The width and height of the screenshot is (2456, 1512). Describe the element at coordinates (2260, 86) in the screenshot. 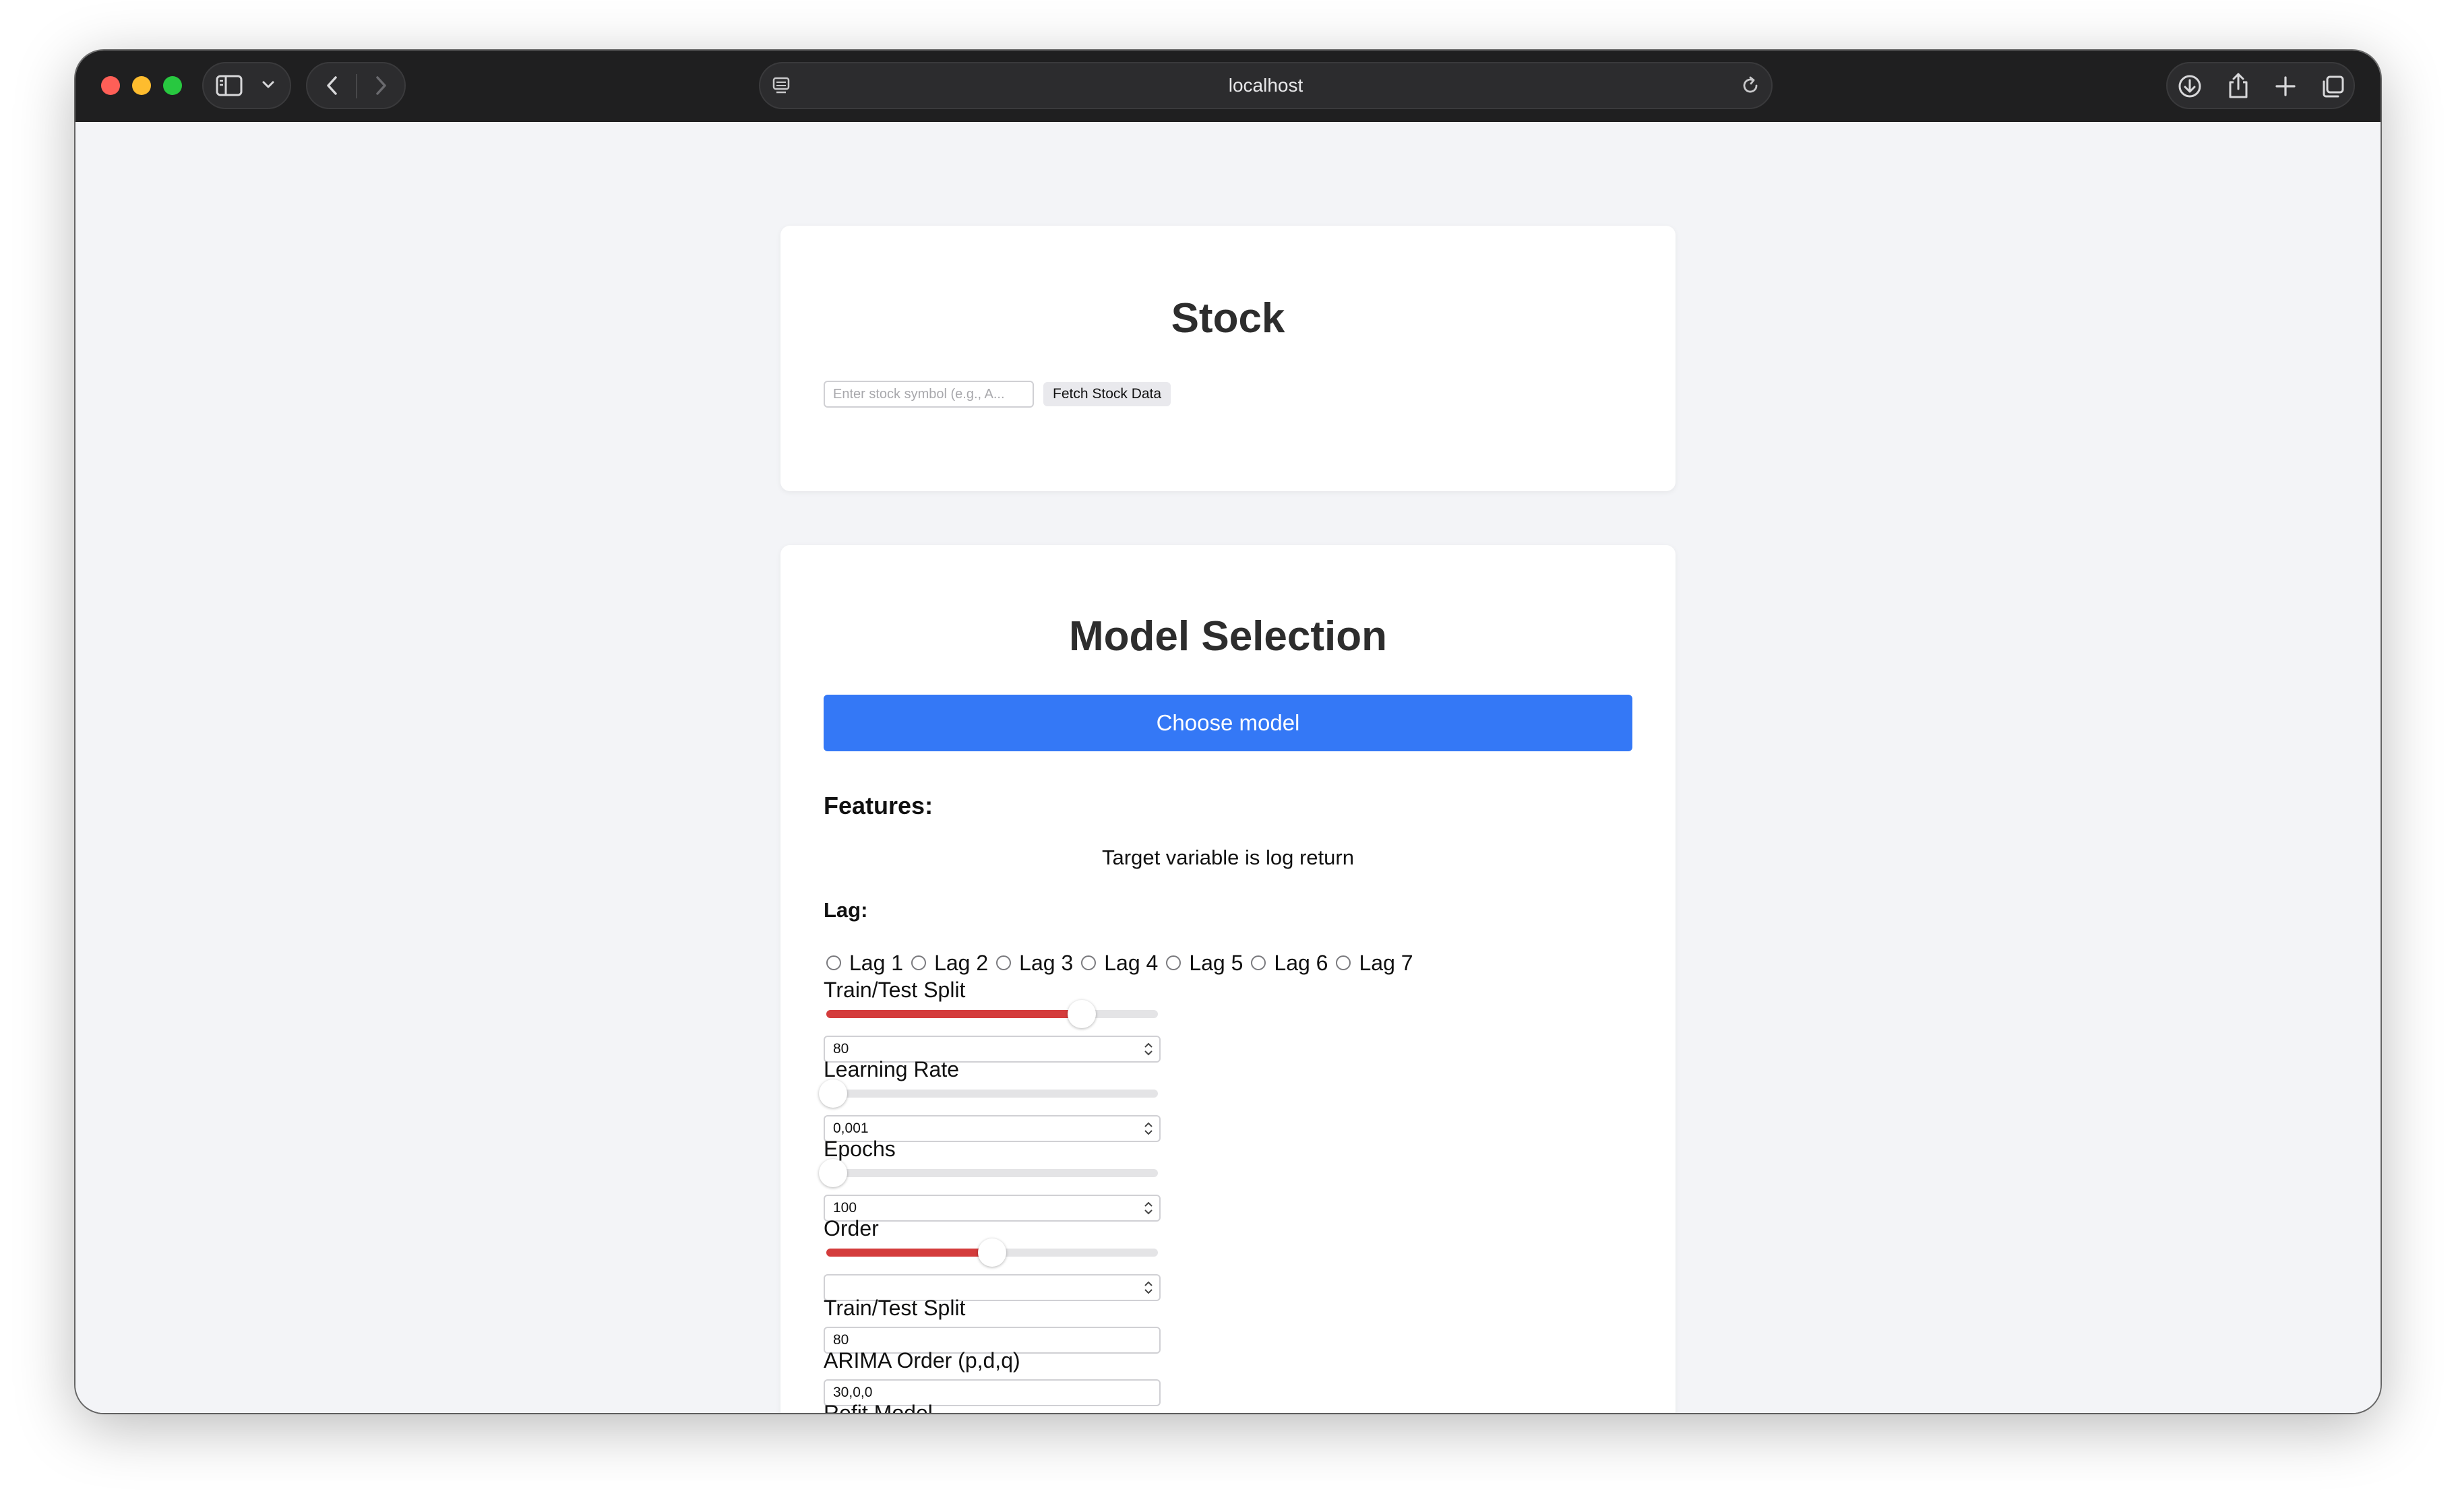

I see `toolbar-actions` at that location.